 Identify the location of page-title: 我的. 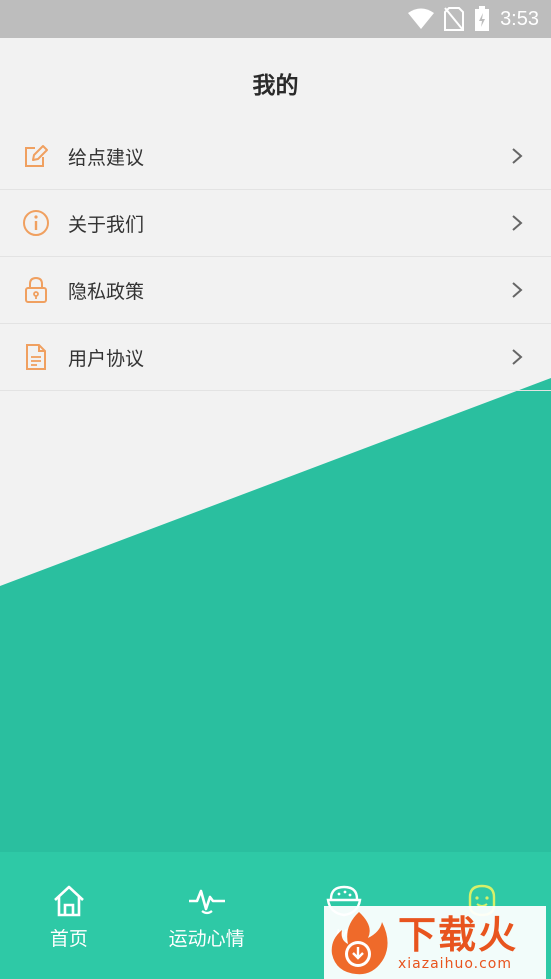
(275, 86).